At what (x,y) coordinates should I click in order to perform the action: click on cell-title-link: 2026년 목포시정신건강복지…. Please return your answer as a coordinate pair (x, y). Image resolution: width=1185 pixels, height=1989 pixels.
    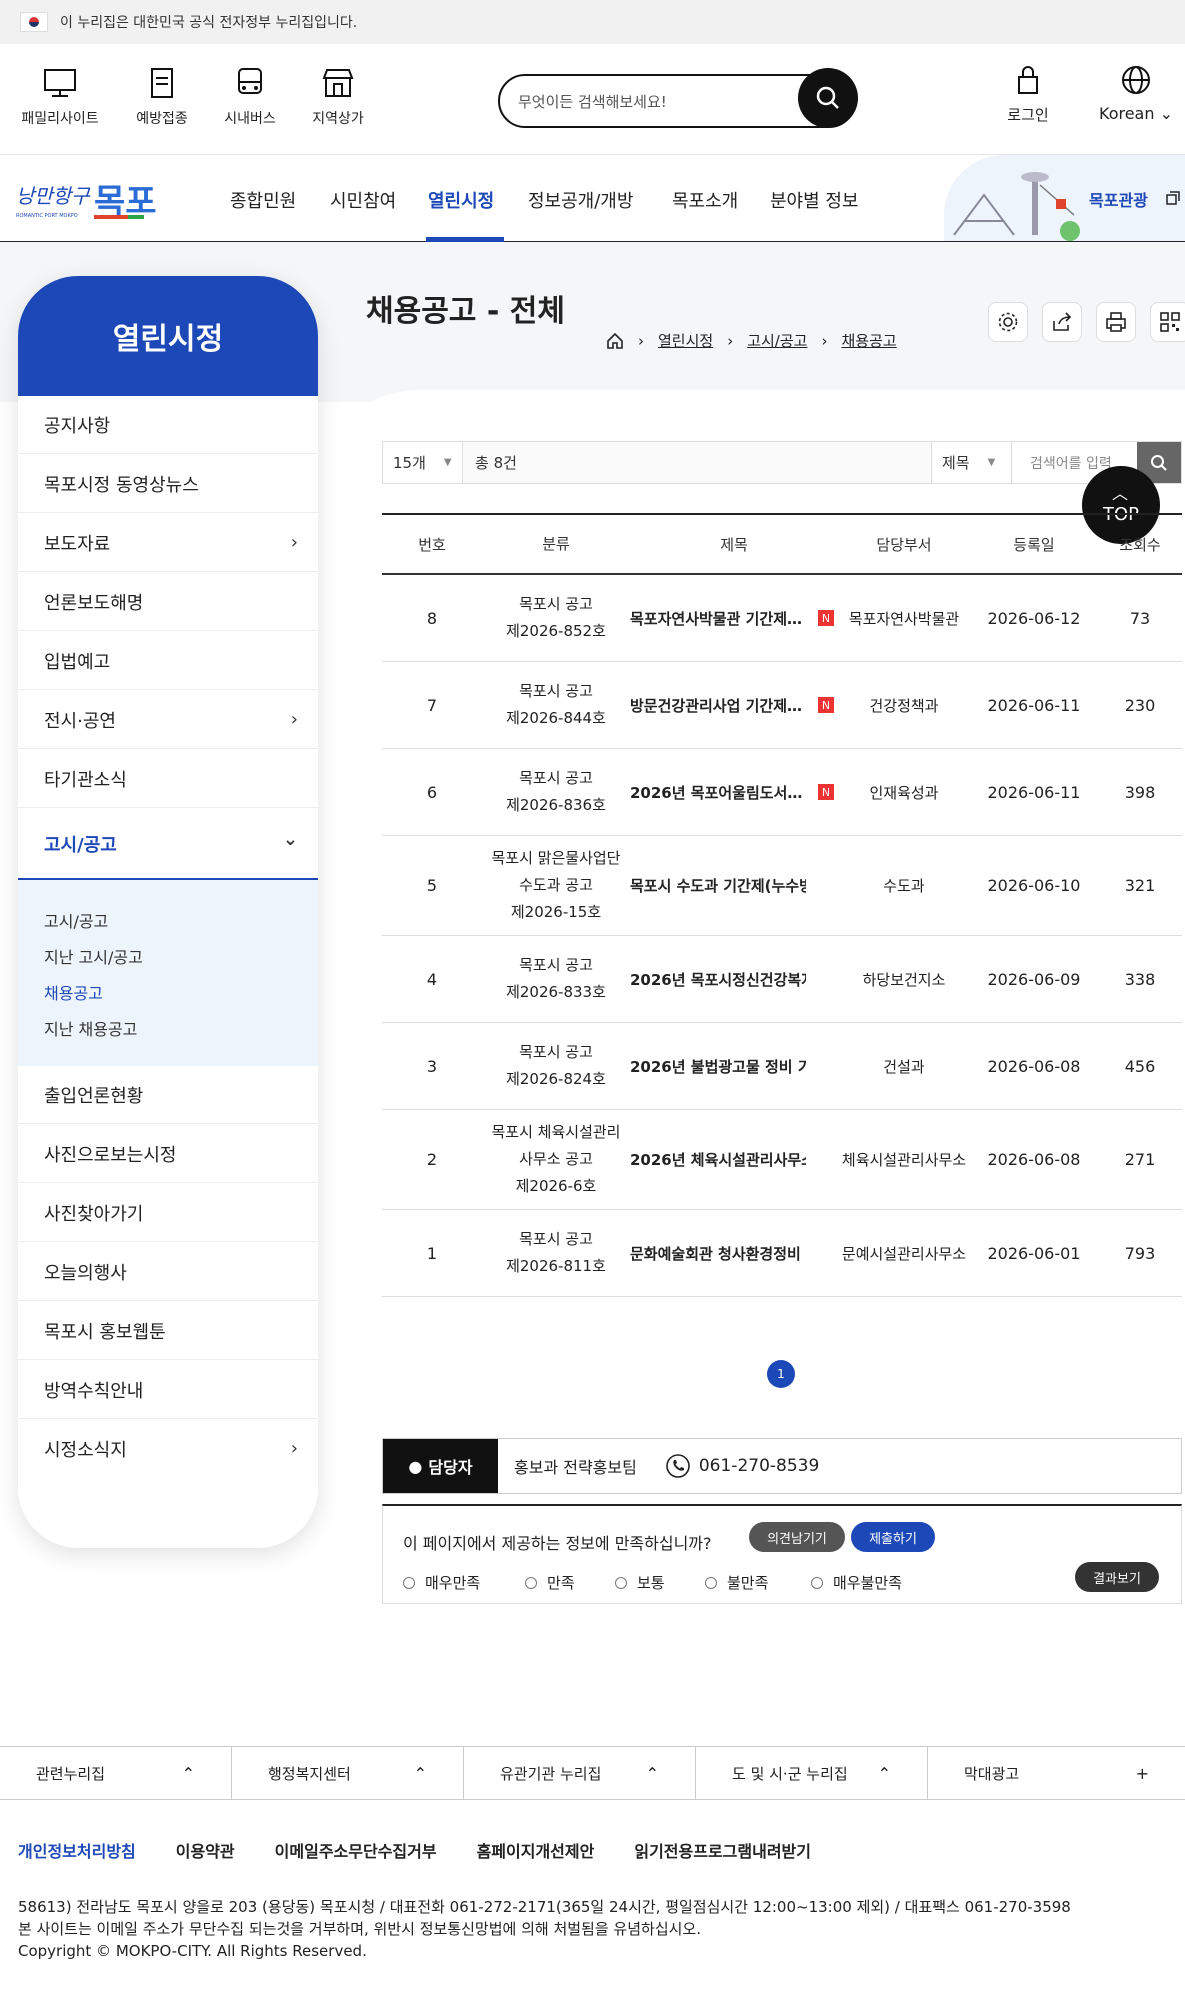
    Looking at the image, I should click on (718, 979).